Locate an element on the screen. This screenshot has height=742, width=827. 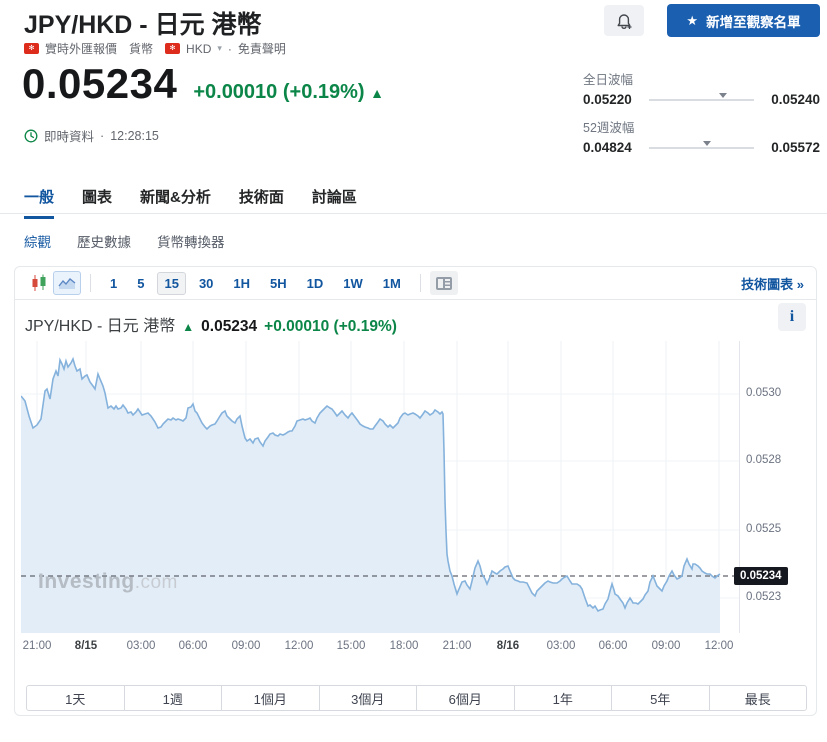
week52-range-label: 52週波幅 is located at coordinates (609, 128).